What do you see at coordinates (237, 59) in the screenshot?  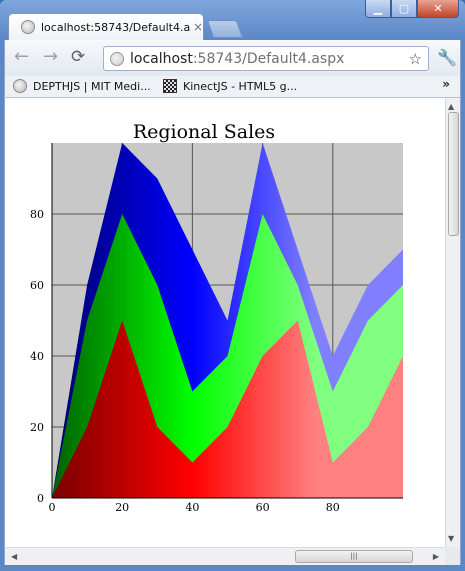 I see `url-text: localhost:58743/Default4.aspx` at bounding box center [237, 59].